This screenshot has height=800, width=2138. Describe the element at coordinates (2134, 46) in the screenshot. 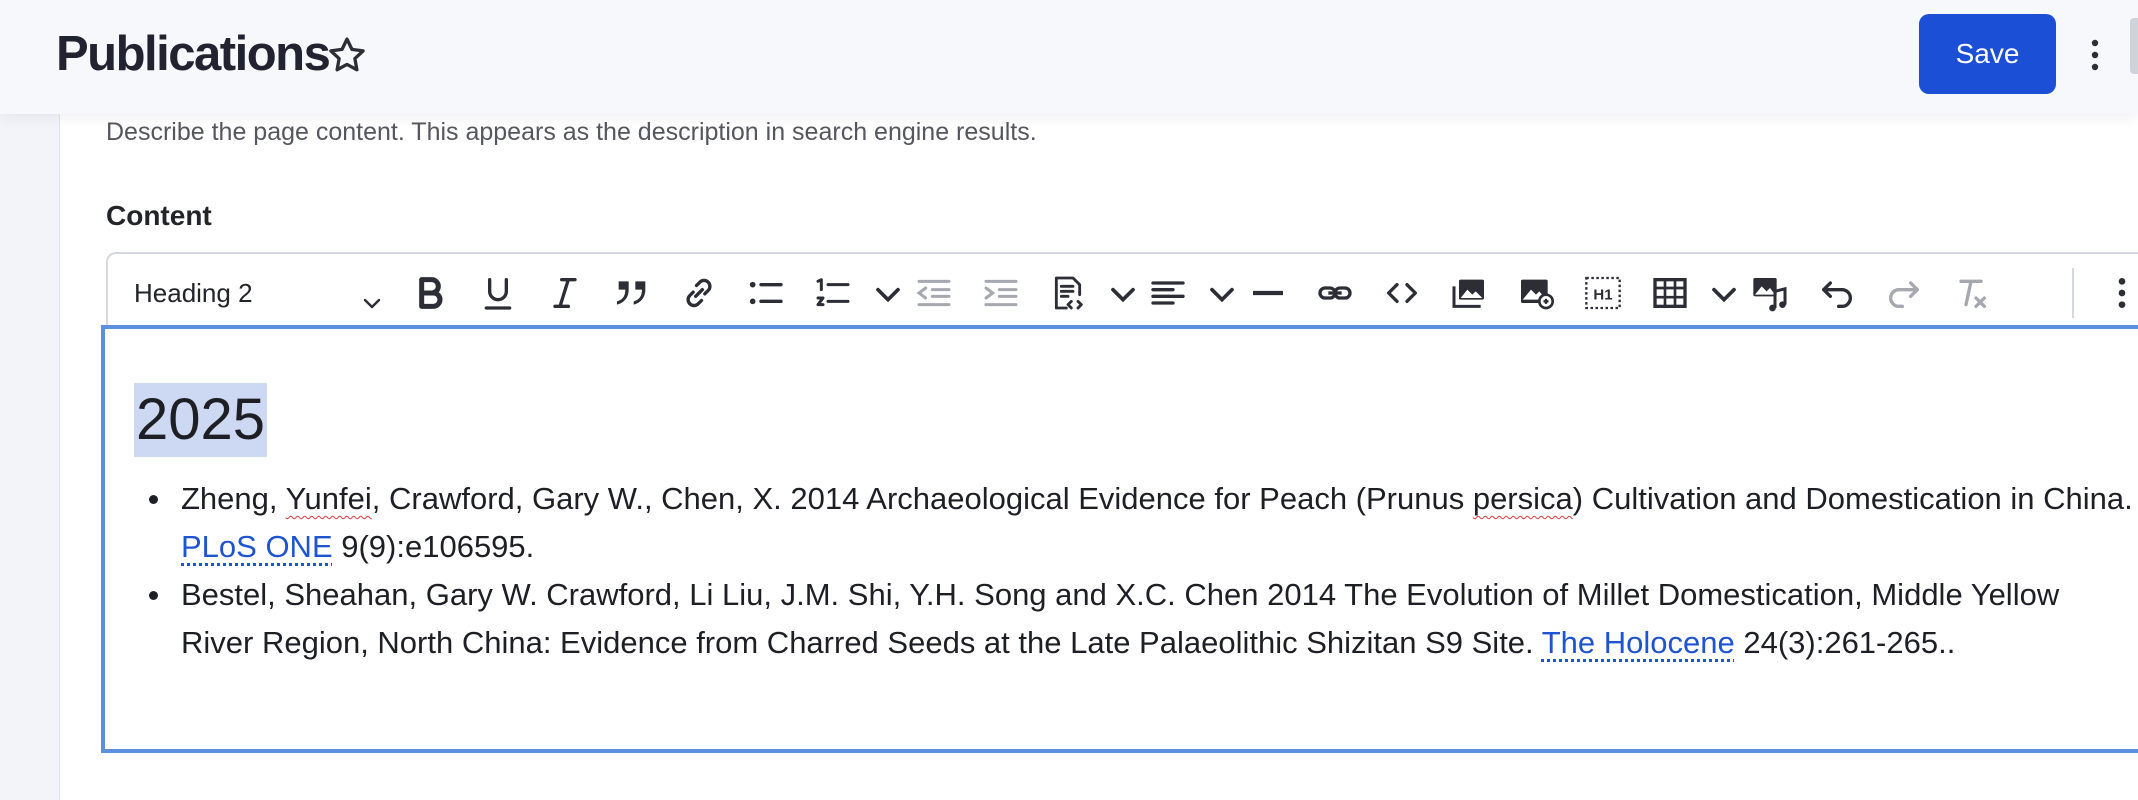

I see `sidebar-edge` at that location.